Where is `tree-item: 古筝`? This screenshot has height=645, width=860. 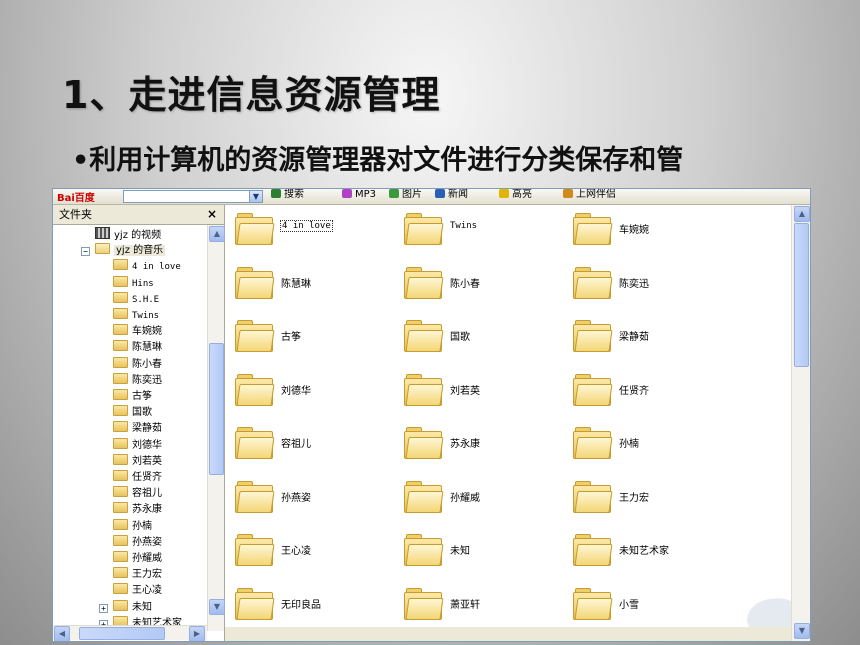 tree-item: 古筝 is located at coordinates (132, 397).